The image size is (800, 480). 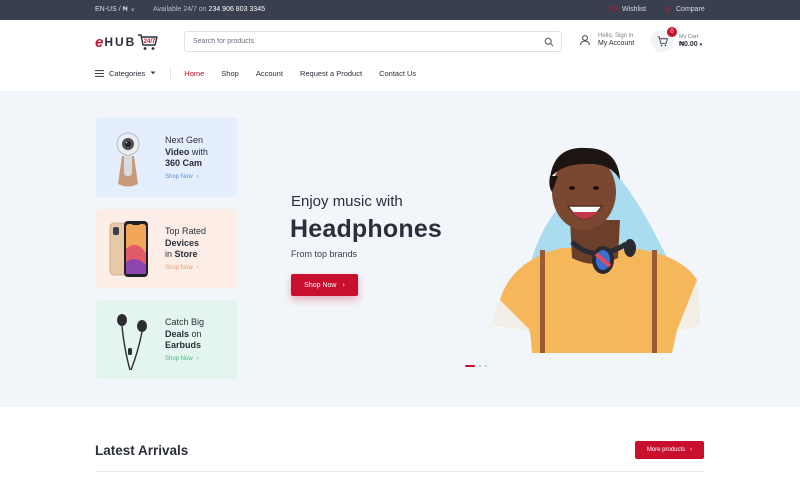 What do you see at coordinates (186, 254) in the screenshot?
I see `promo-line3-bold: Store` at bounding box center [186, 254].